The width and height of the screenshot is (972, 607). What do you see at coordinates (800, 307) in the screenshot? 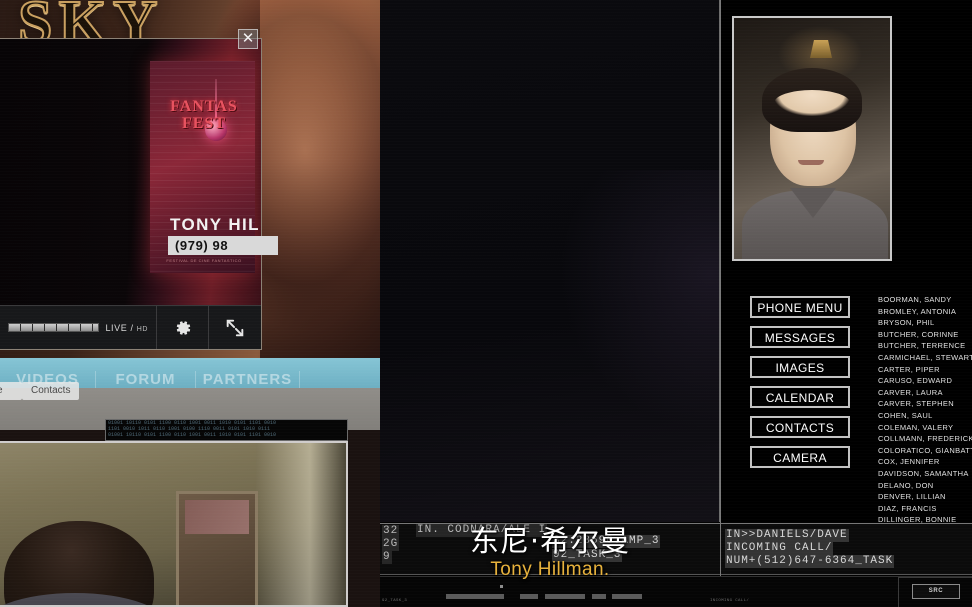
I see `phone-menu-button: PHONE MENU` at bounding box center [800, 307].